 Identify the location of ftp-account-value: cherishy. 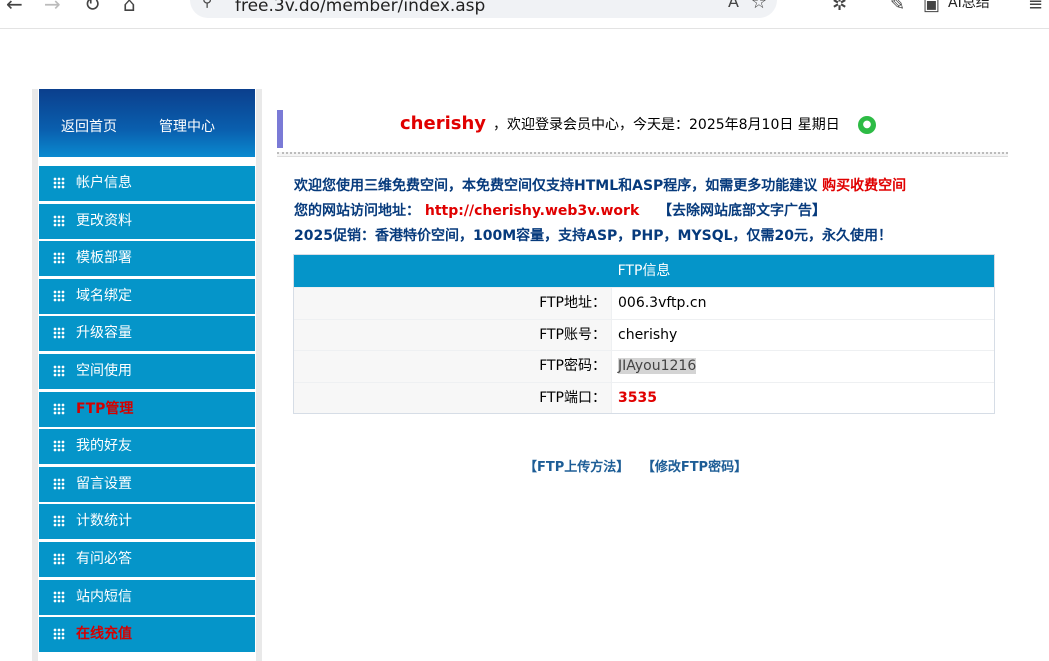
(802, 334).